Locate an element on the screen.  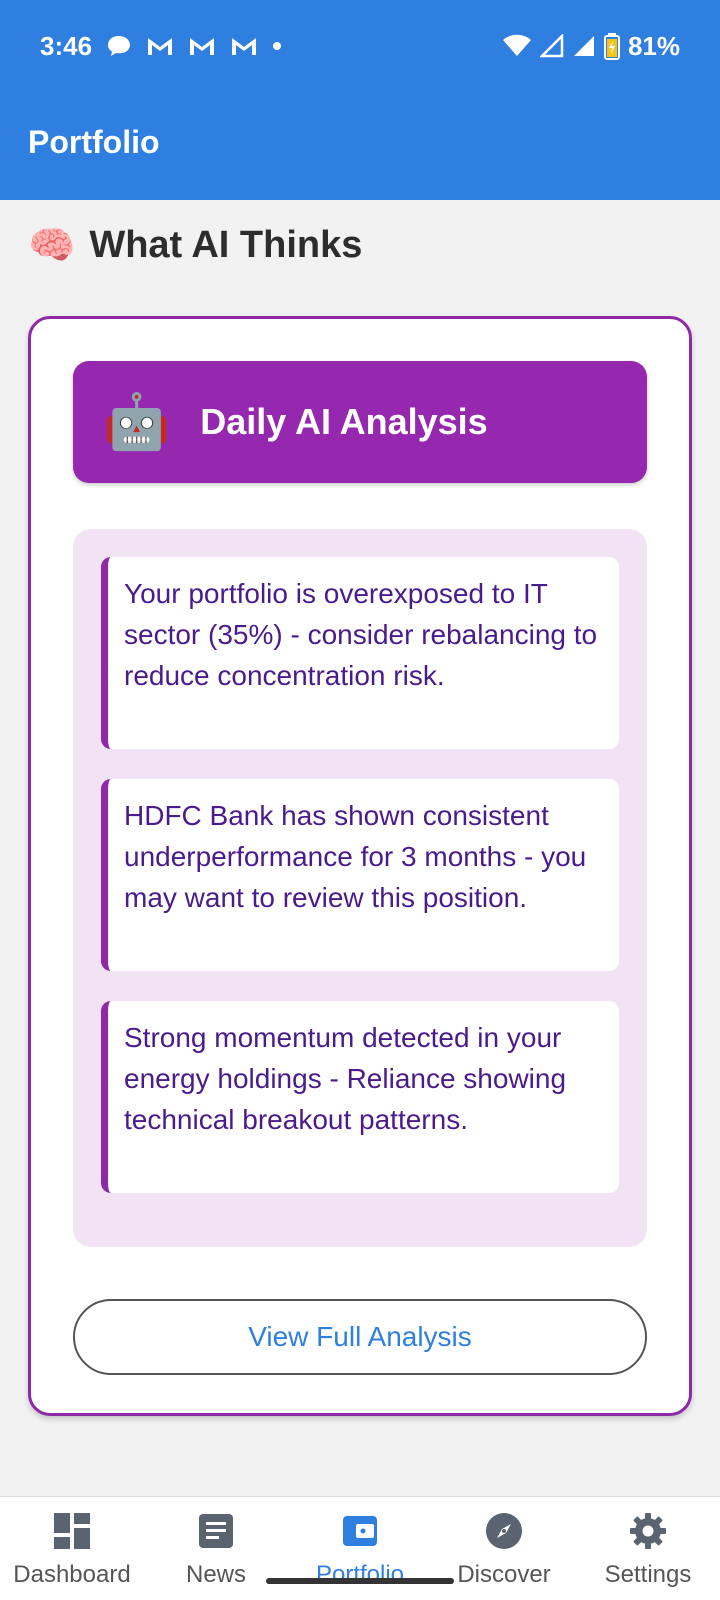
nav-item-news: News is located at coordinates (216, 1548).